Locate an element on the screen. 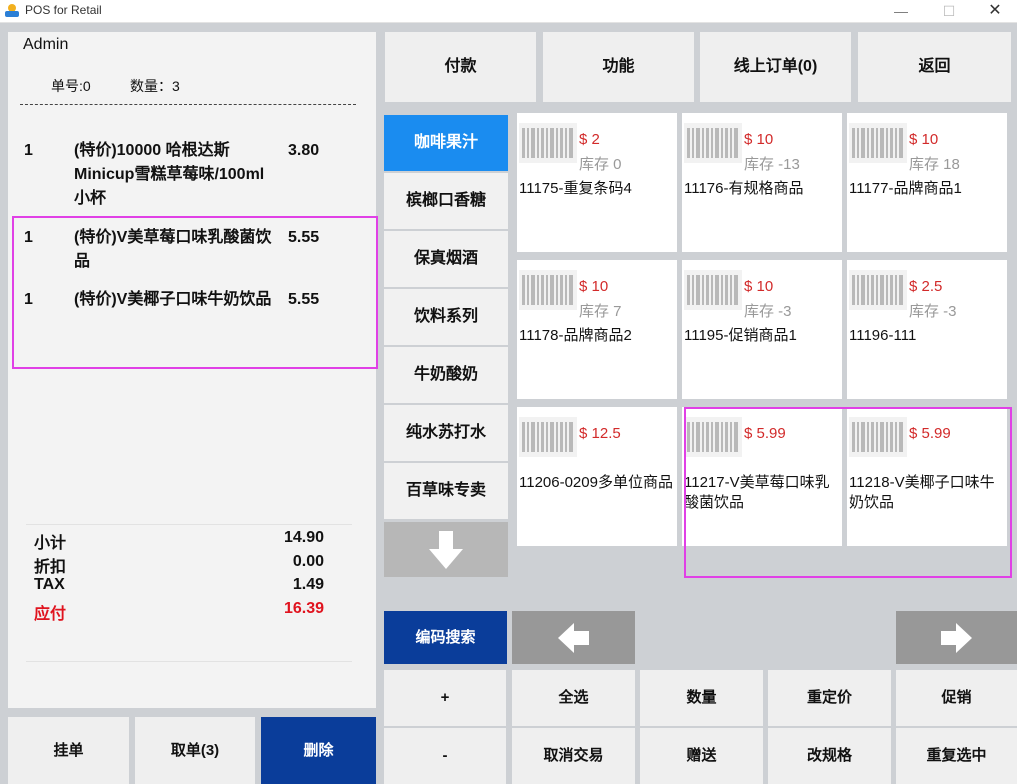  order-number: 单号:0 is located at coordinates (71, 86).